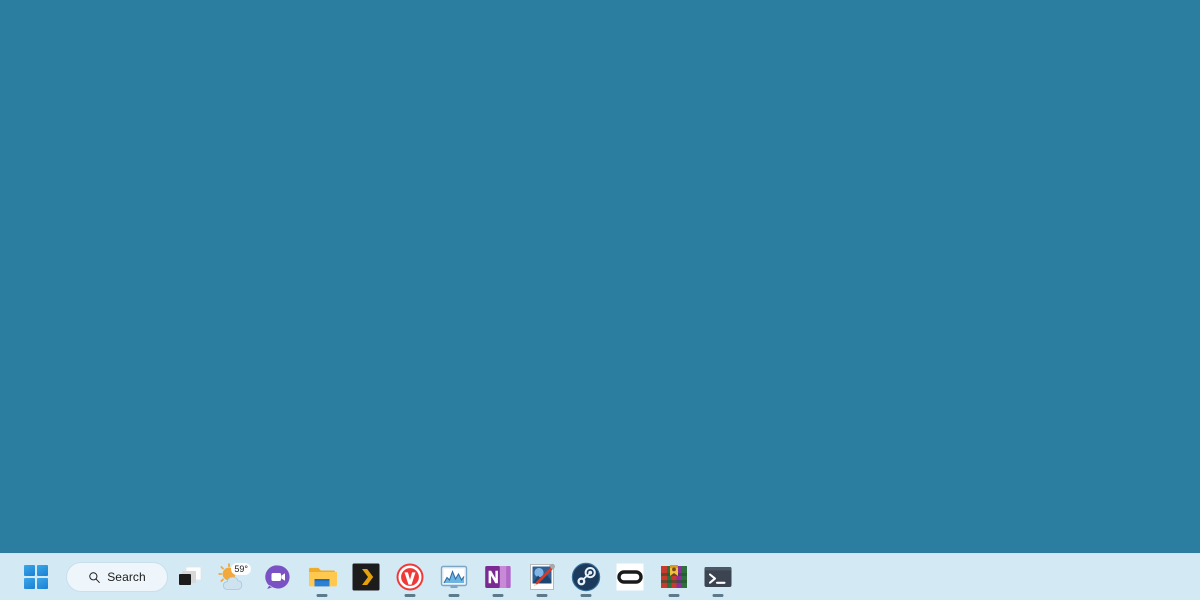  I want to click on taskbar-item-vivaldi, so click(410, 577).